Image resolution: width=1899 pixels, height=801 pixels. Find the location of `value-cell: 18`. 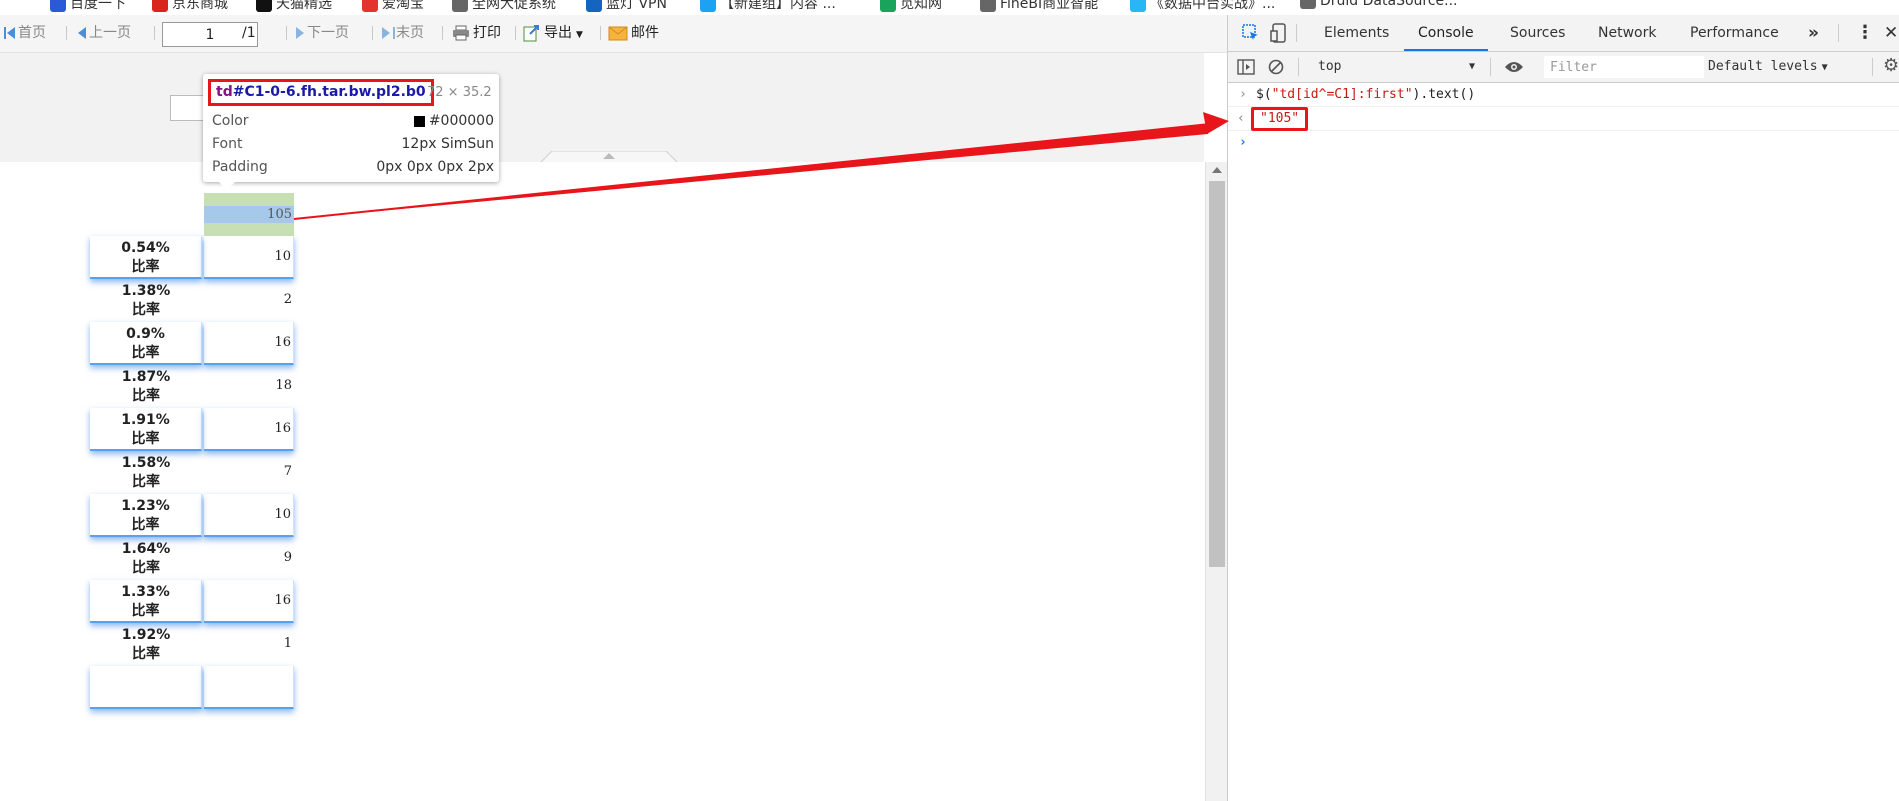

value-cell: 18 is located at coordinates (249, 386).